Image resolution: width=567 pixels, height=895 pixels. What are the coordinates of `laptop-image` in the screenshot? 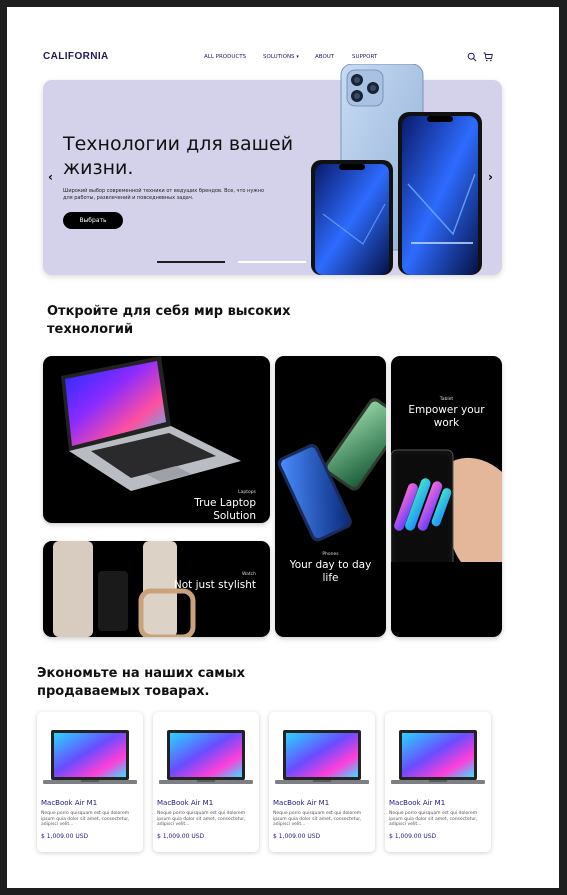 It's located at (151, 423).